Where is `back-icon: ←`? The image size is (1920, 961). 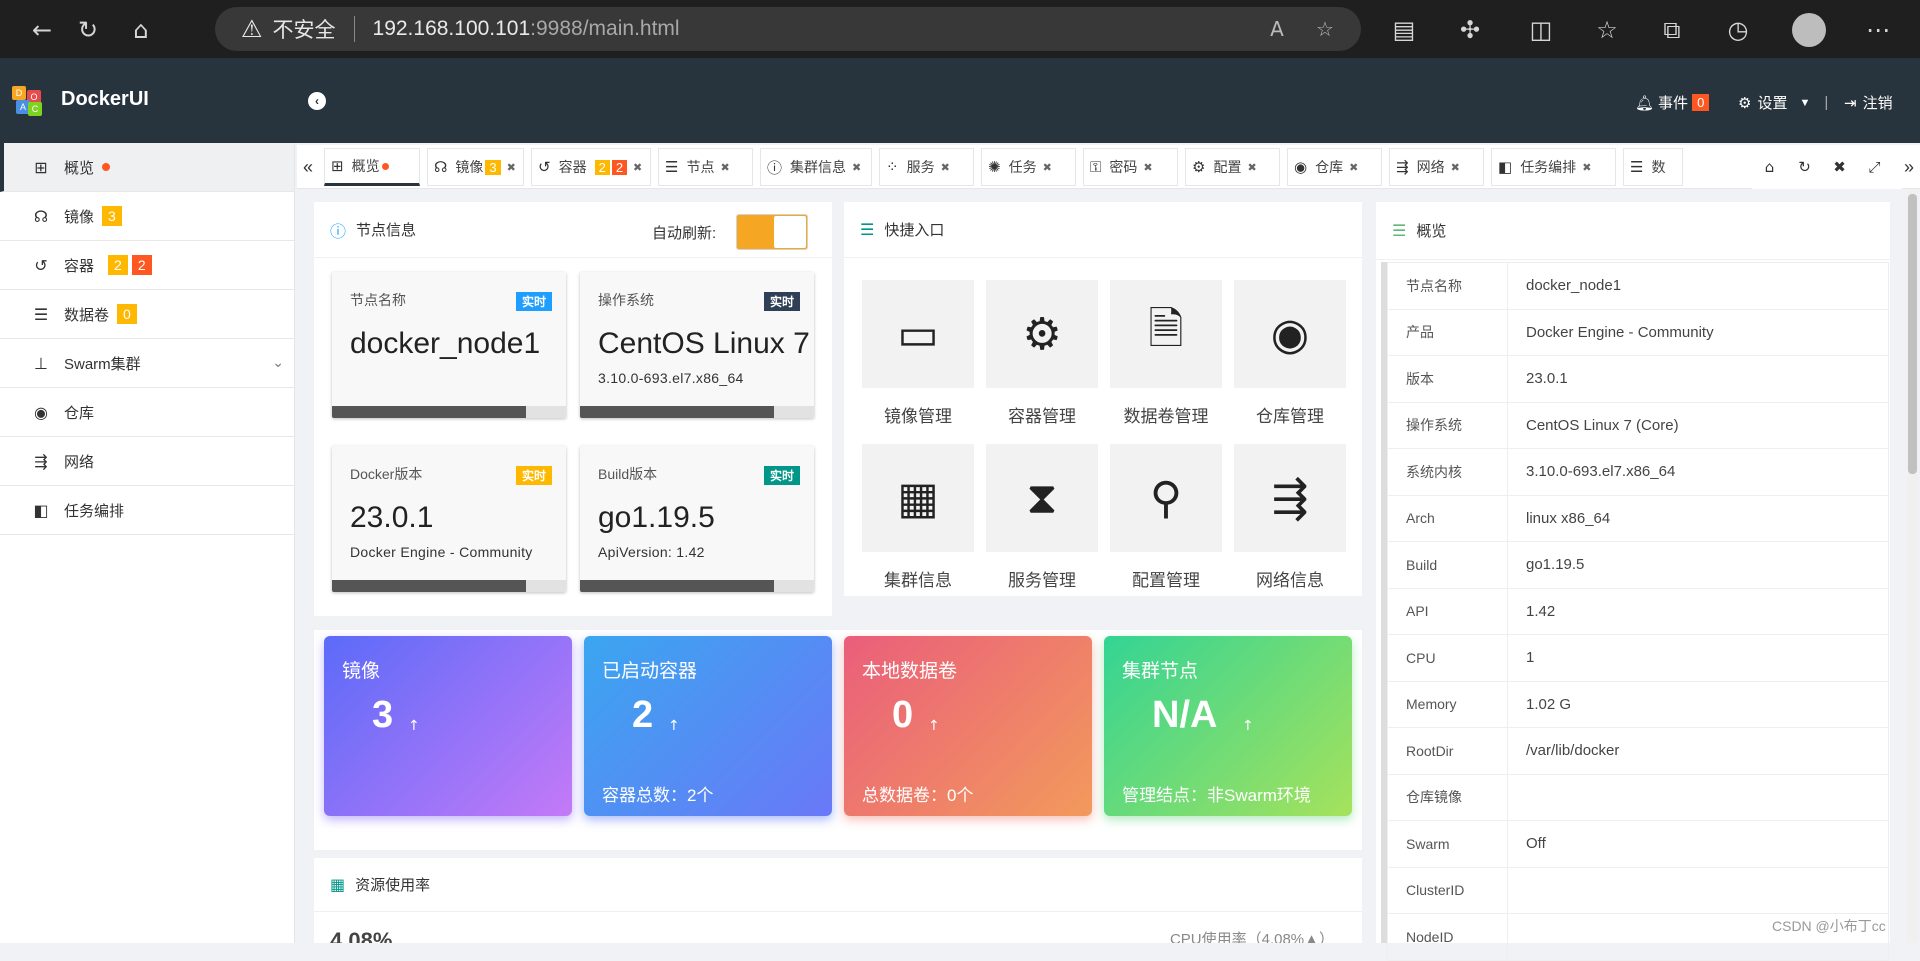
back-icon: ← is located at coordinates (42, 30).